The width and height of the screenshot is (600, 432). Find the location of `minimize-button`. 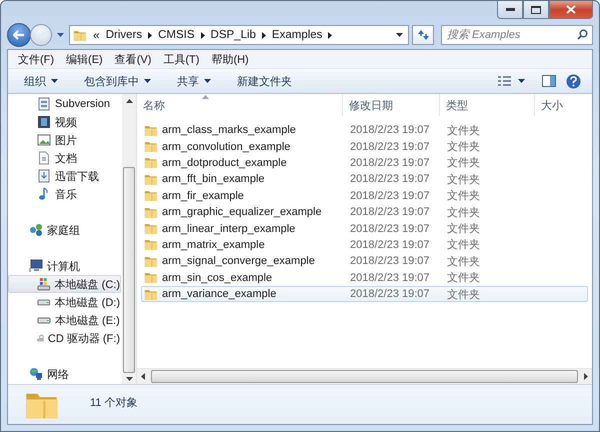

minimize-button is located at coordinates (510, 10).